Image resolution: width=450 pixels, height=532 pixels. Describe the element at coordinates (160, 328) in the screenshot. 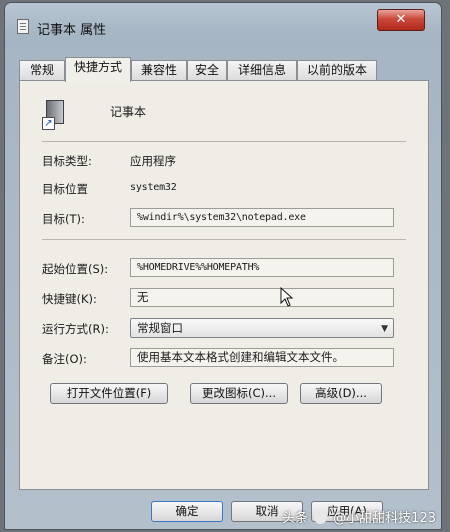

I see `run-select-value: 常规窗口` at that location.